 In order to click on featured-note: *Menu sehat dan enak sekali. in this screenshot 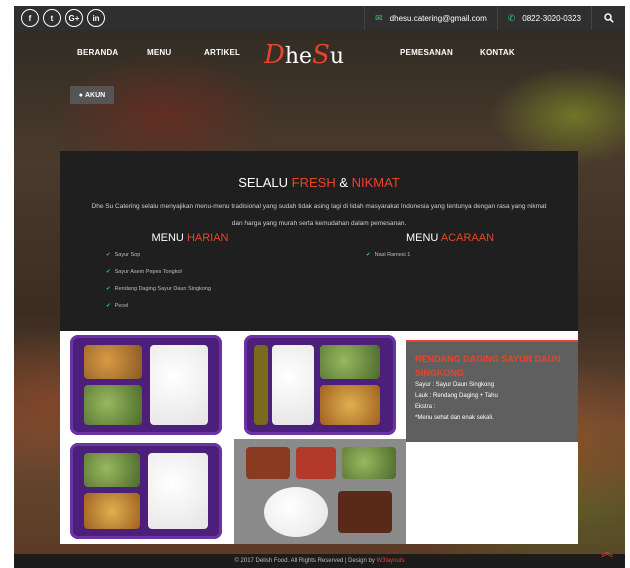, I will do `click(454, 418)`.